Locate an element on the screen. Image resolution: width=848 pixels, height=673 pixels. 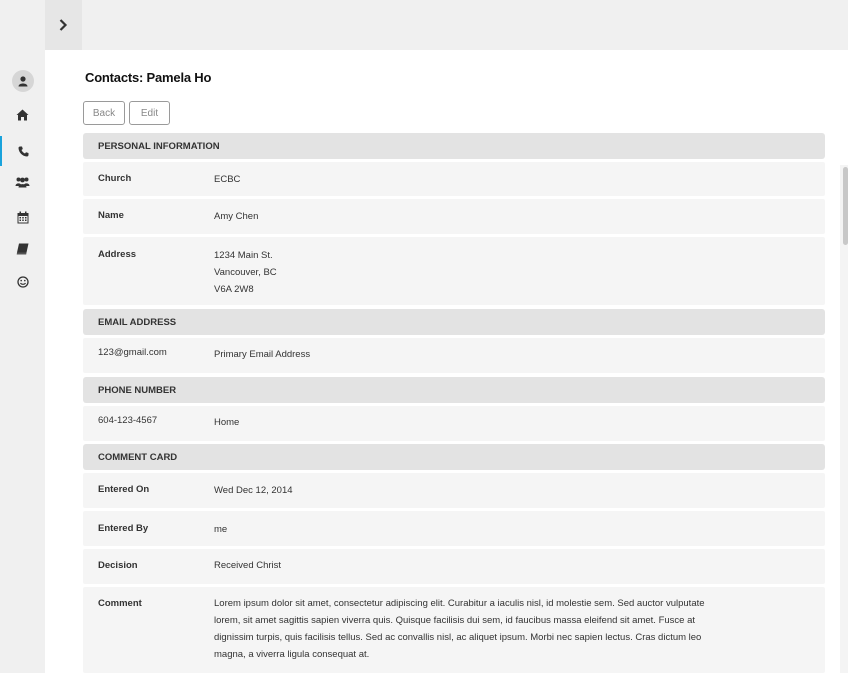
field-row-entered-on: Entered On Wed Dec 12, 2014 is located at coordinates (454, 490).